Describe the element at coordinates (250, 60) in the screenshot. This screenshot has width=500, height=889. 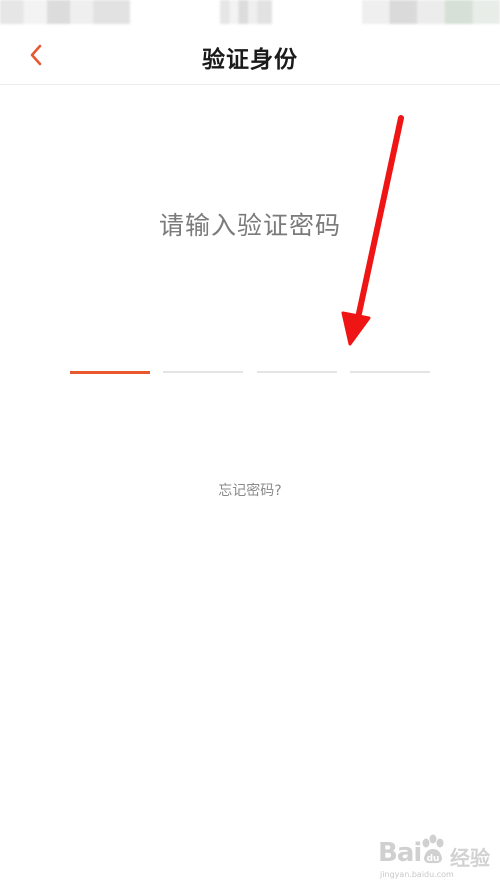
I see `page-title: 验证身份` at that location.